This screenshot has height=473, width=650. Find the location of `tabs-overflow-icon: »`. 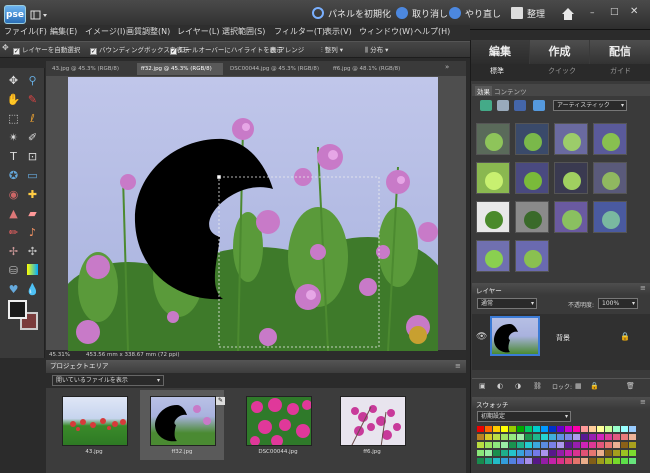

tabs-overflow-icon: » is located at coordinates (447, 67).